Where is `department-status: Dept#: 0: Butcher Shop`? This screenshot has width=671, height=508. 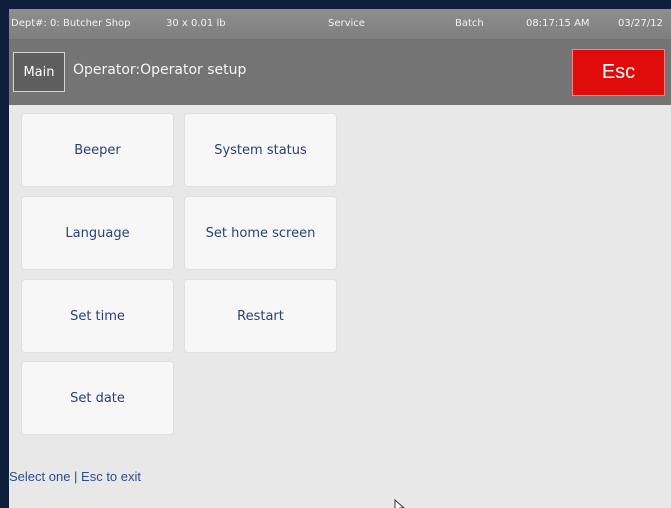 department-status: Dept#: 0: Butcher Shop is located at coordinates (71, 23).